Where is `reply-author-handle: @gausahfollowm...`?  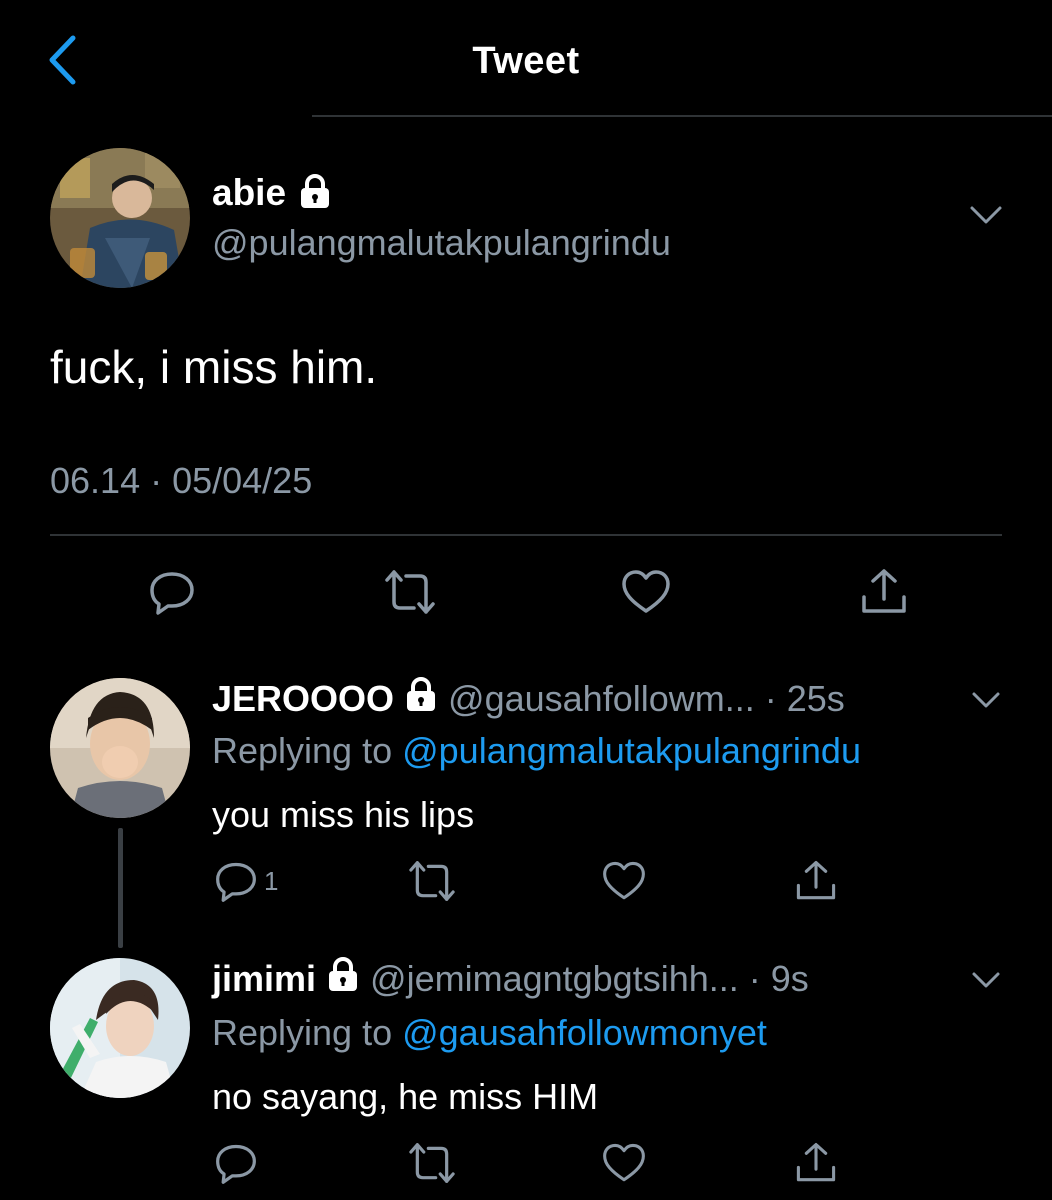 reply-author-handle: @gausahfollowm... is located at coordinates (601, 699).